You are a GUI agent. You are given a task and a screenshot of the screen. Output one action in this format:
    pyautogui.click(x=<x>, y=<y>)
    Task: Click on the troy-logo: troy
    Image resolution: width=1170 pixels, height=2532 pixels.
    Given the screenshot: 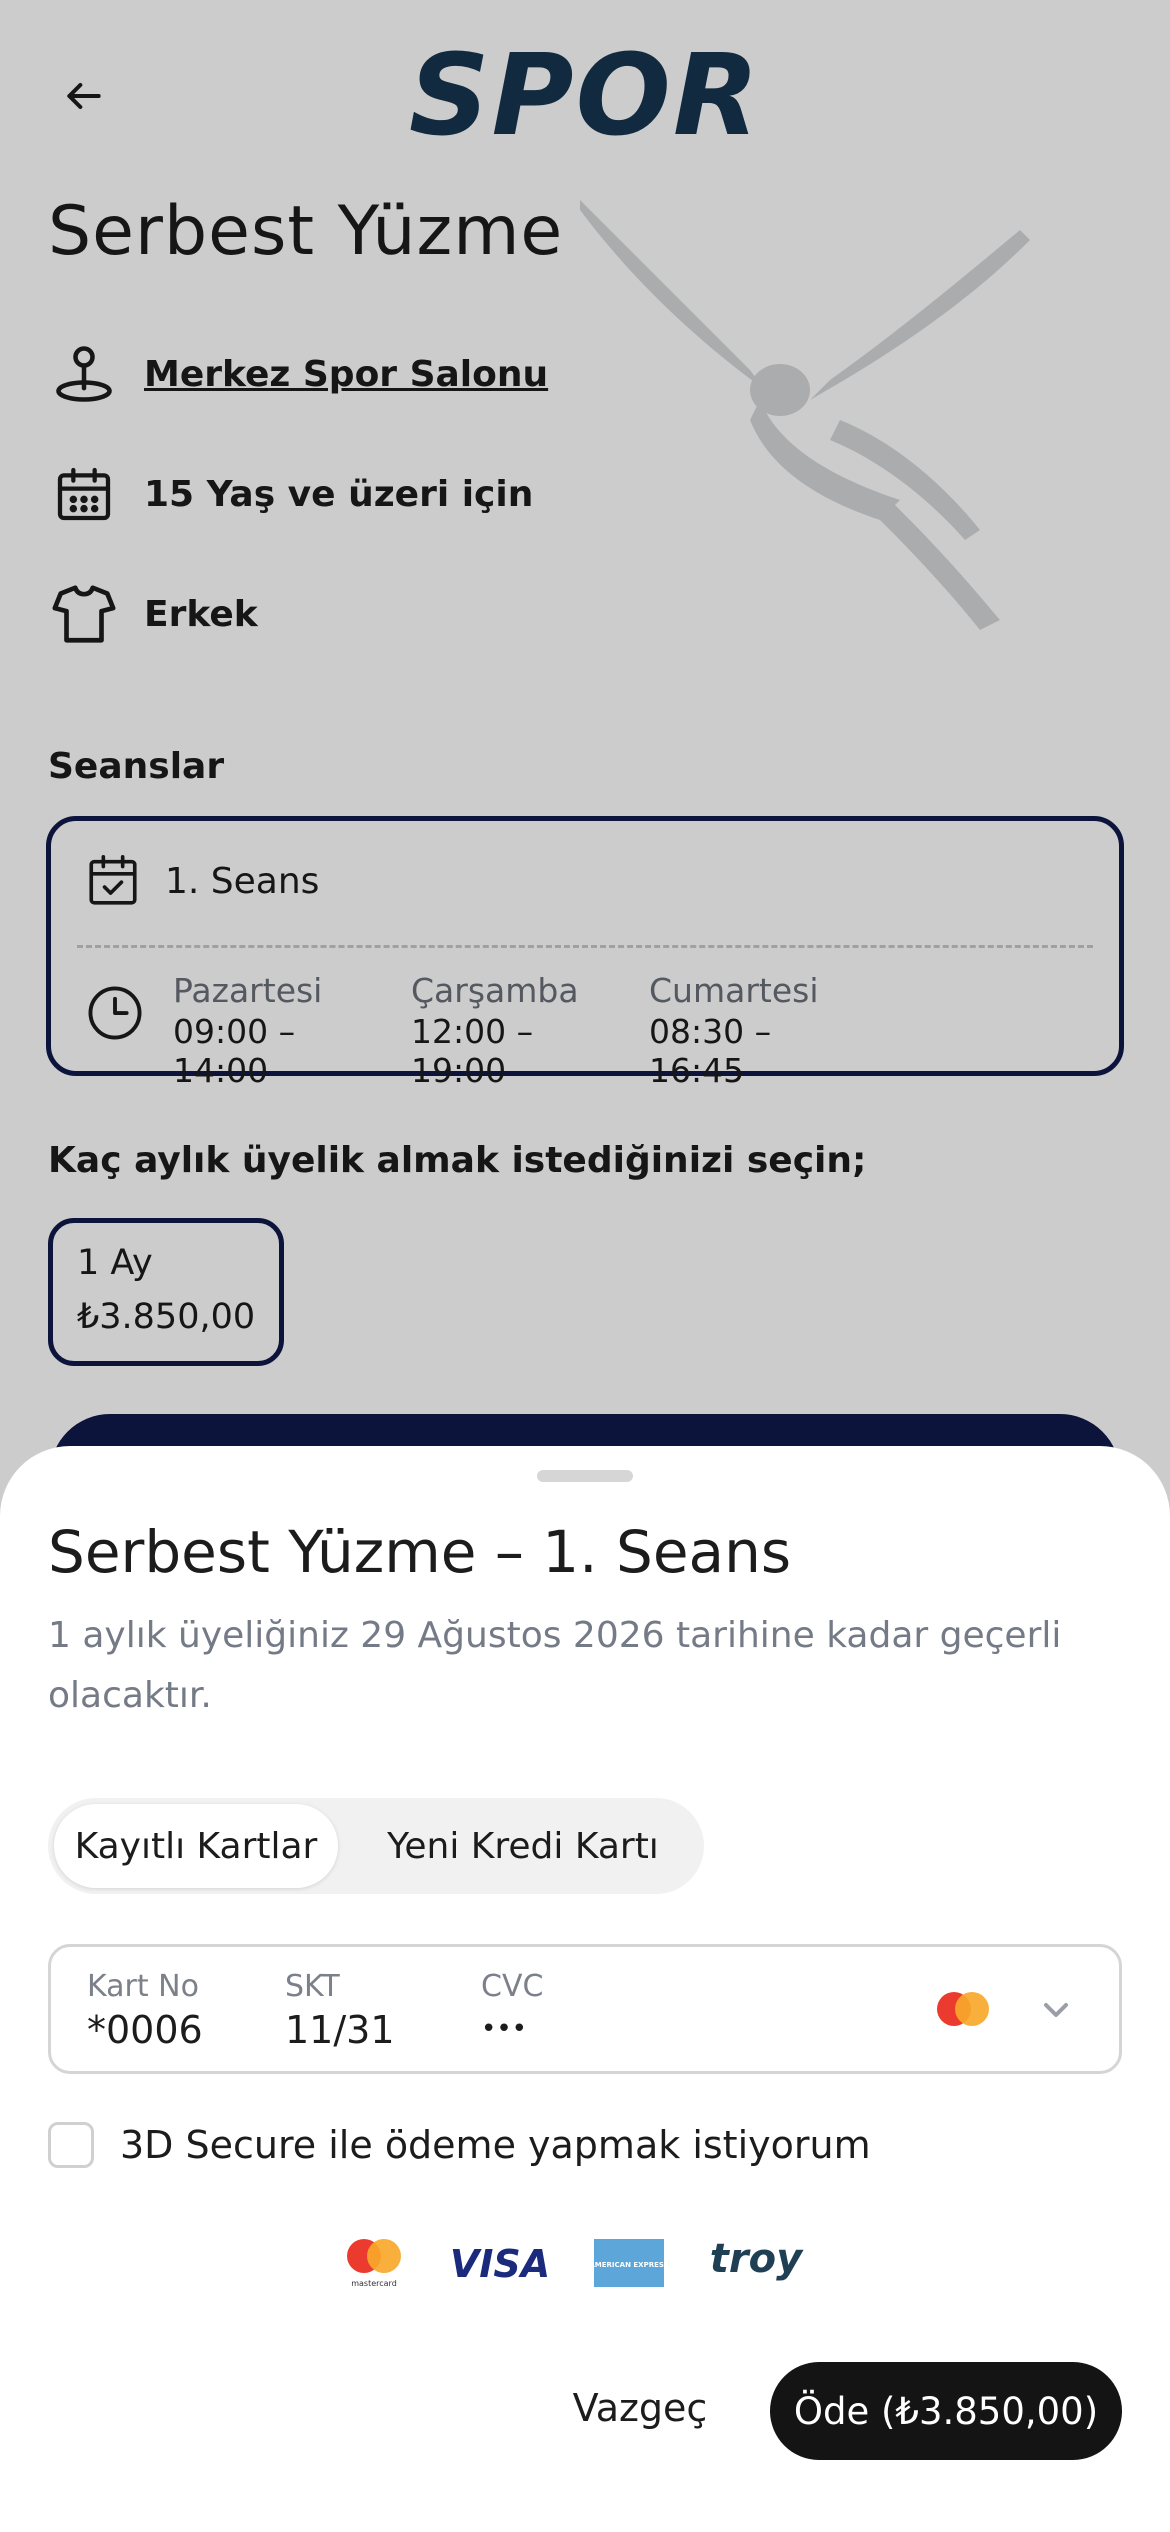 What is the action you would take?
    pyautogui.click(x=758, y=2265)
    